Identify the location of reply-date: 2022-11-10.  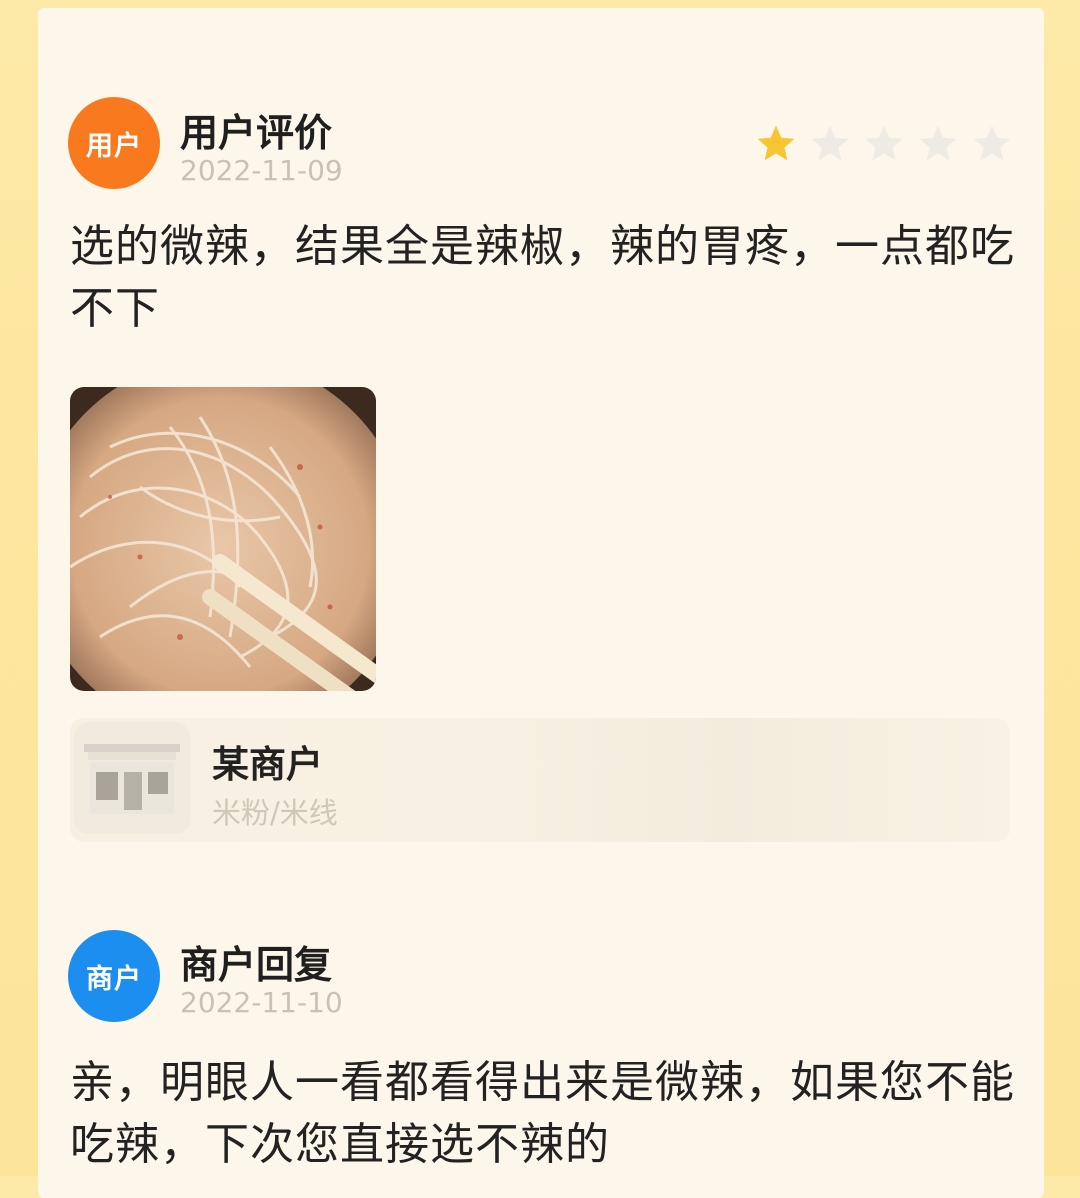
(261, 1002).